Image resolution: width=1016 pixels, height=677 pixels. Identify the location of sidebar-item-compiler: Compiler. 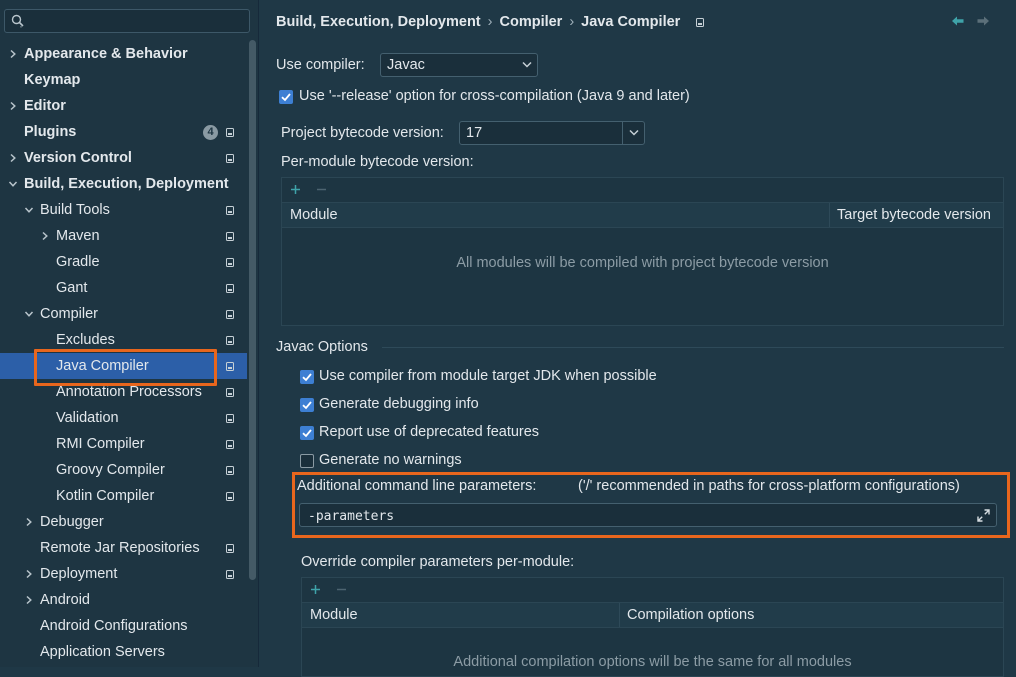
(123, 314).